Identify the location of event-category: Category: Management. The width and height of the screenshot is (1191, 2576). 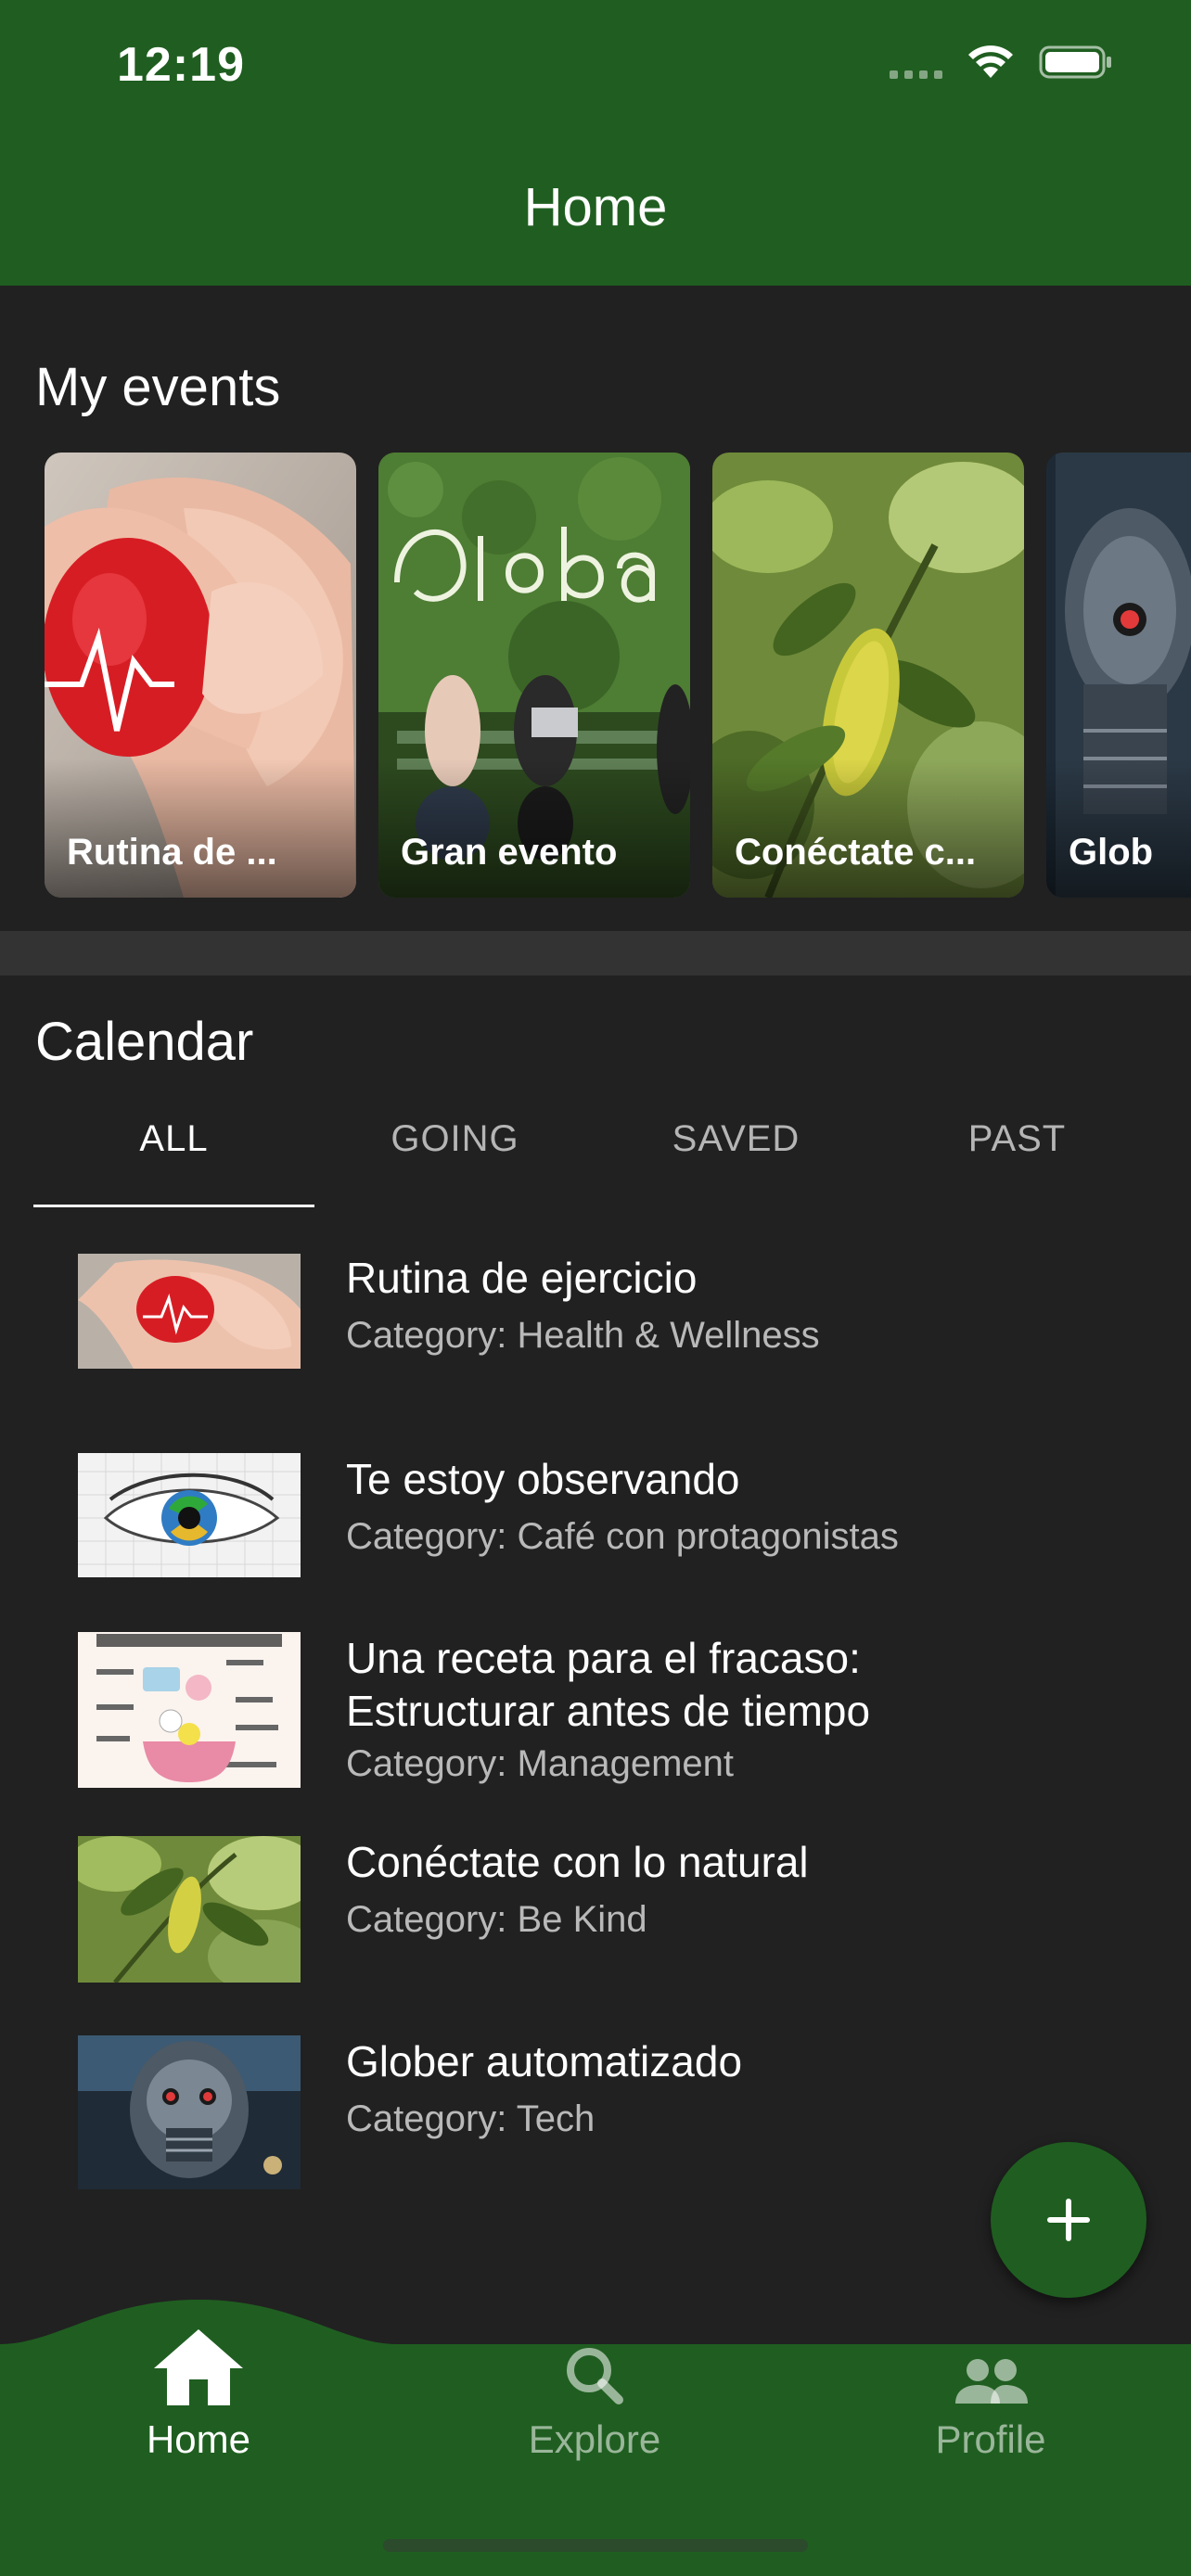
(540, 1763).